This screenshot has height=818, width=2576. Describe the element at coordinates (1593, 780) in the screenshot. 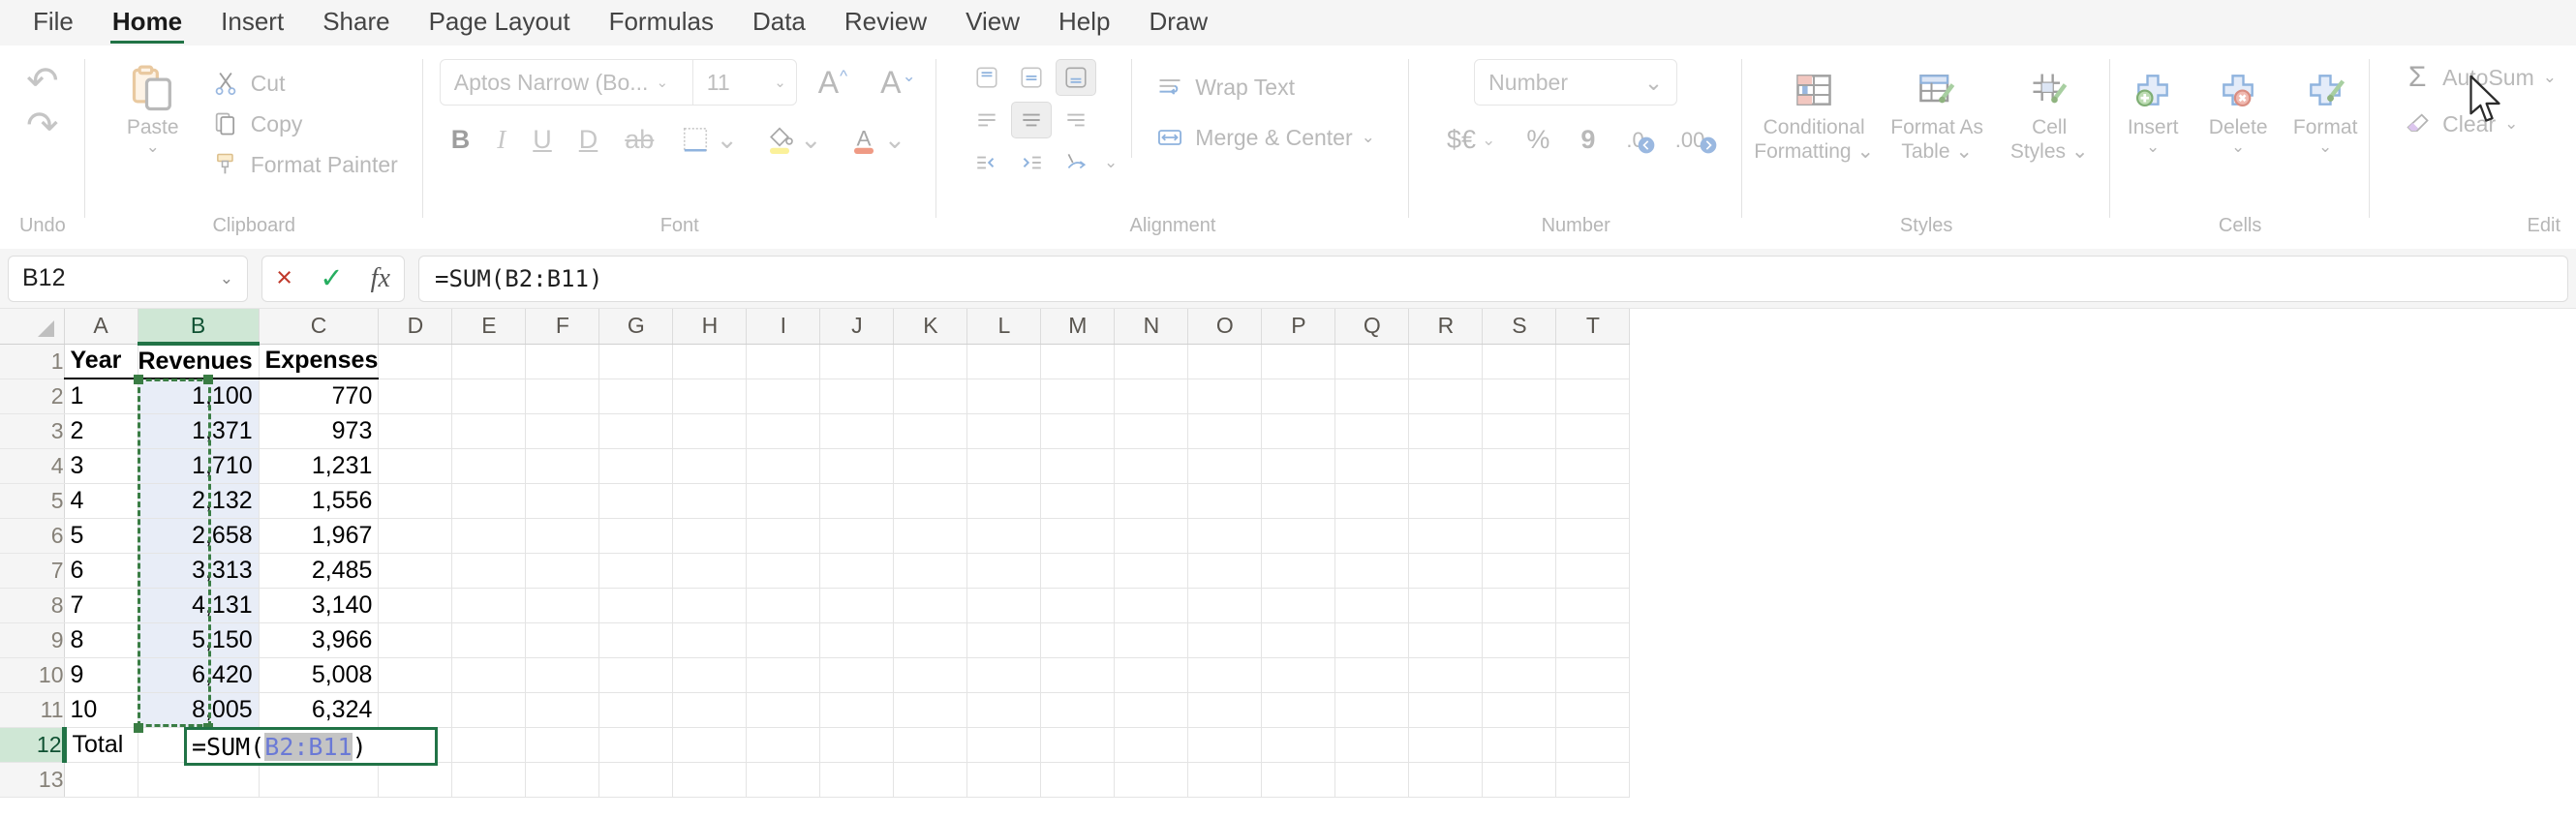

I see `cell-T13` at that location.